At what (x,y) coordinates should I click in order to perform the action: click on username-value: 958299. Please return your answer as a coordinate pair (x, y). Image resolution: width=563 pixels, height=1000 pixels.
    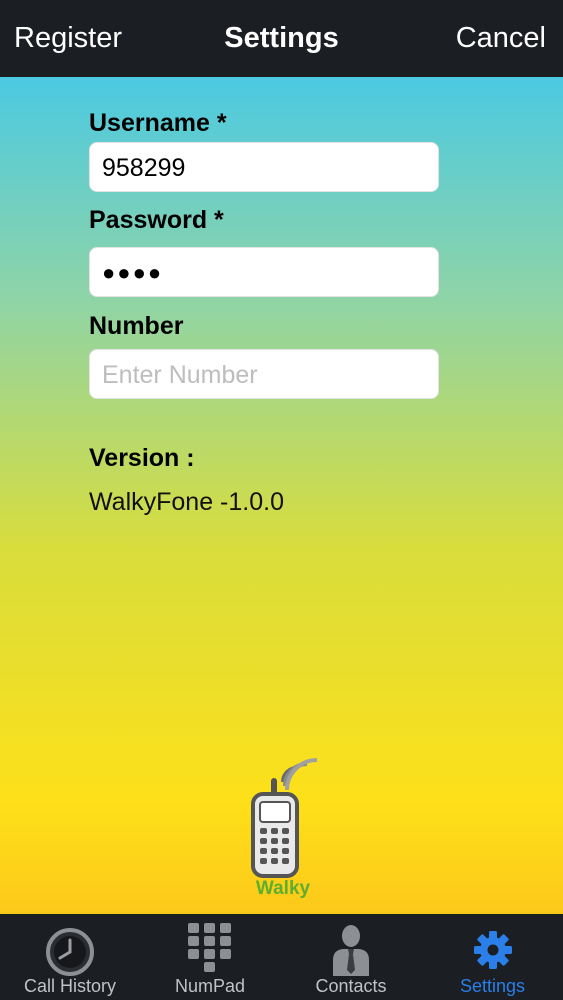
    Looking at the image, I should click on (144, 168).